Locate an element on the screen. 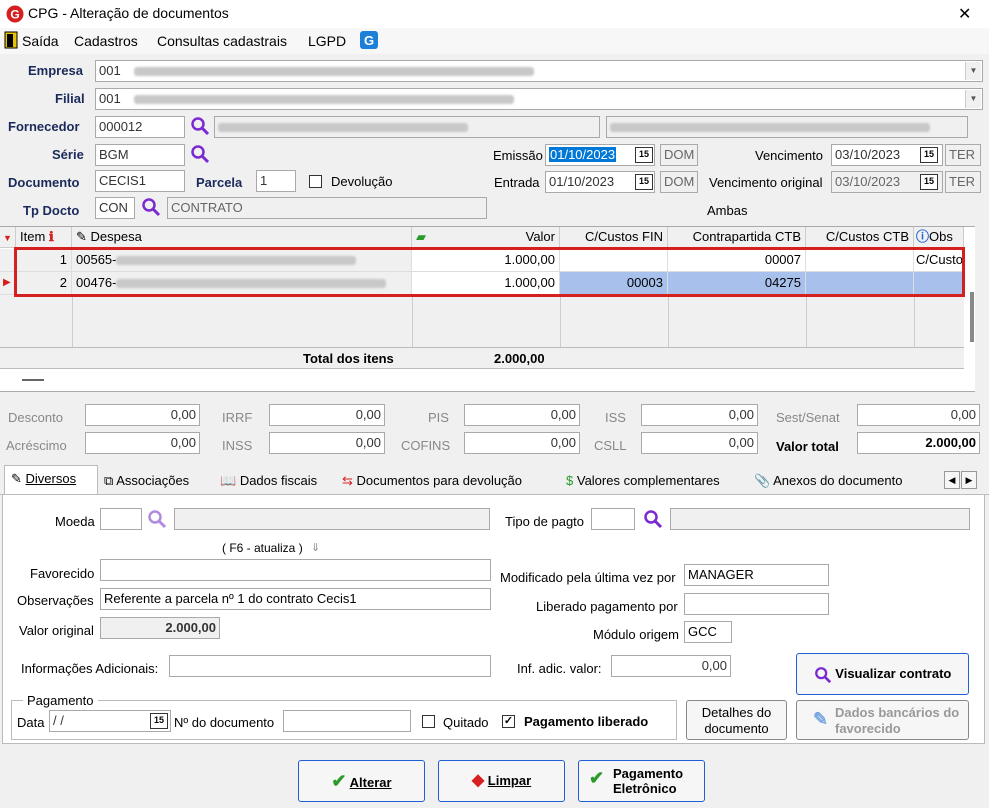 This screenshot has width=989, height=808. acrescimo-input: 0,00 is located at coordinates (142, 443).